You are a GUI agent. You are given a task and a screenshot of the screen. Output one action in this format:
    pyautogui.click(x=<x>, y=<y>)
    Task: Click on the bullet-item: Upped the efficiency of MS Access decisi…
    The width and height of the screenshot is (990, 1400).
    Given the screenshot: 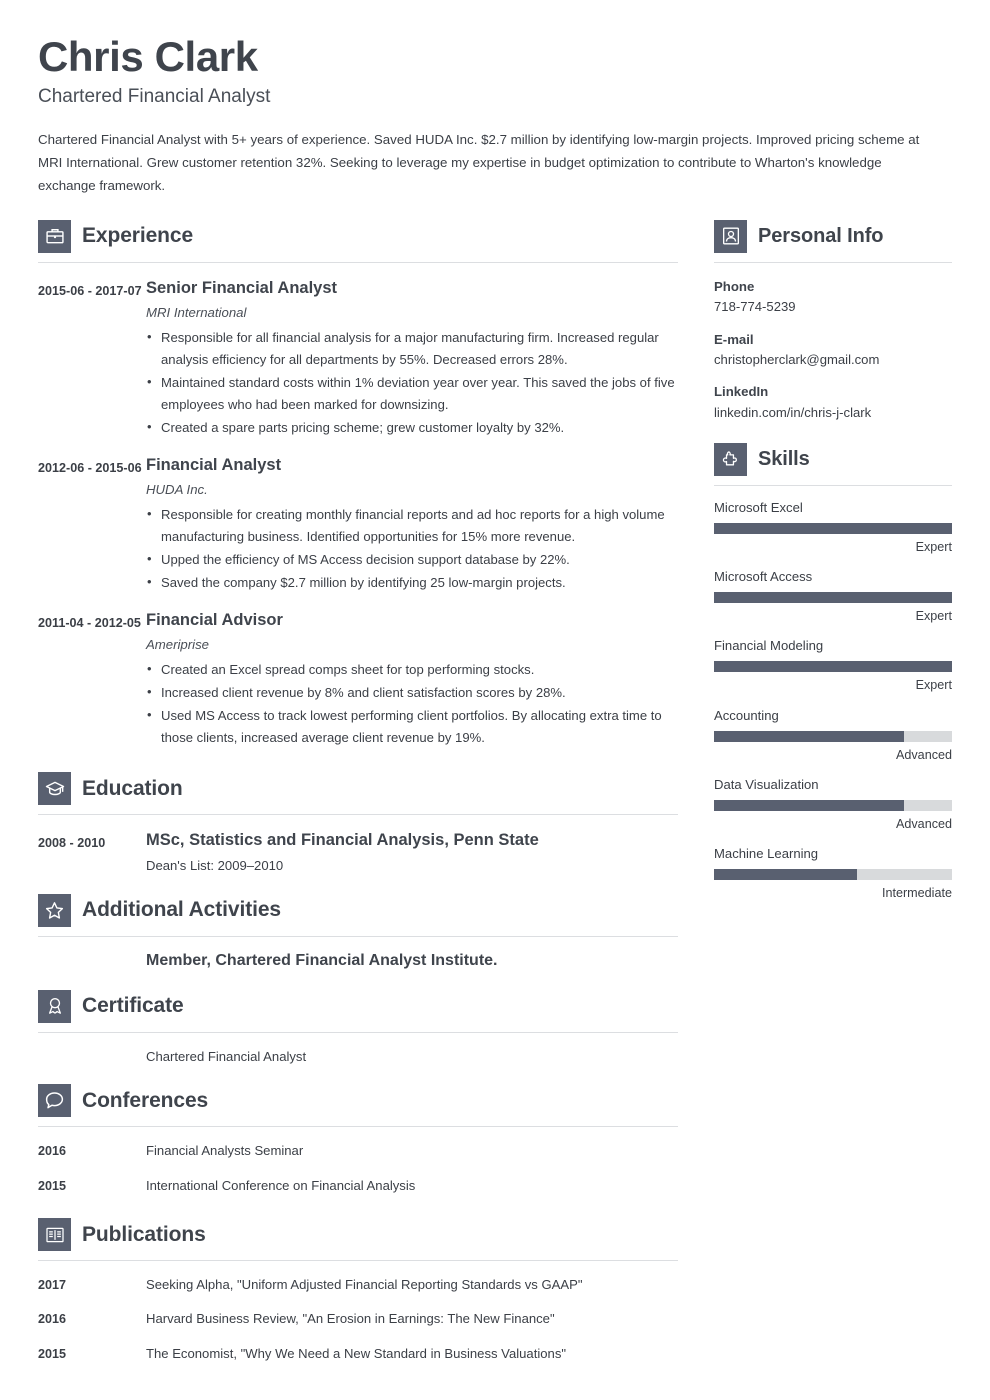 What is the action you would take?
    pyautogui.click(x=412, y=559)
    